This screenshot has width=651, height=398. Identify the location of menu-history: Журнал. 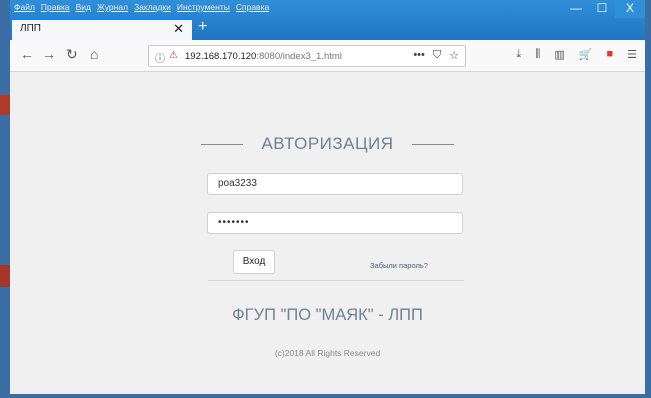
(112, 9).